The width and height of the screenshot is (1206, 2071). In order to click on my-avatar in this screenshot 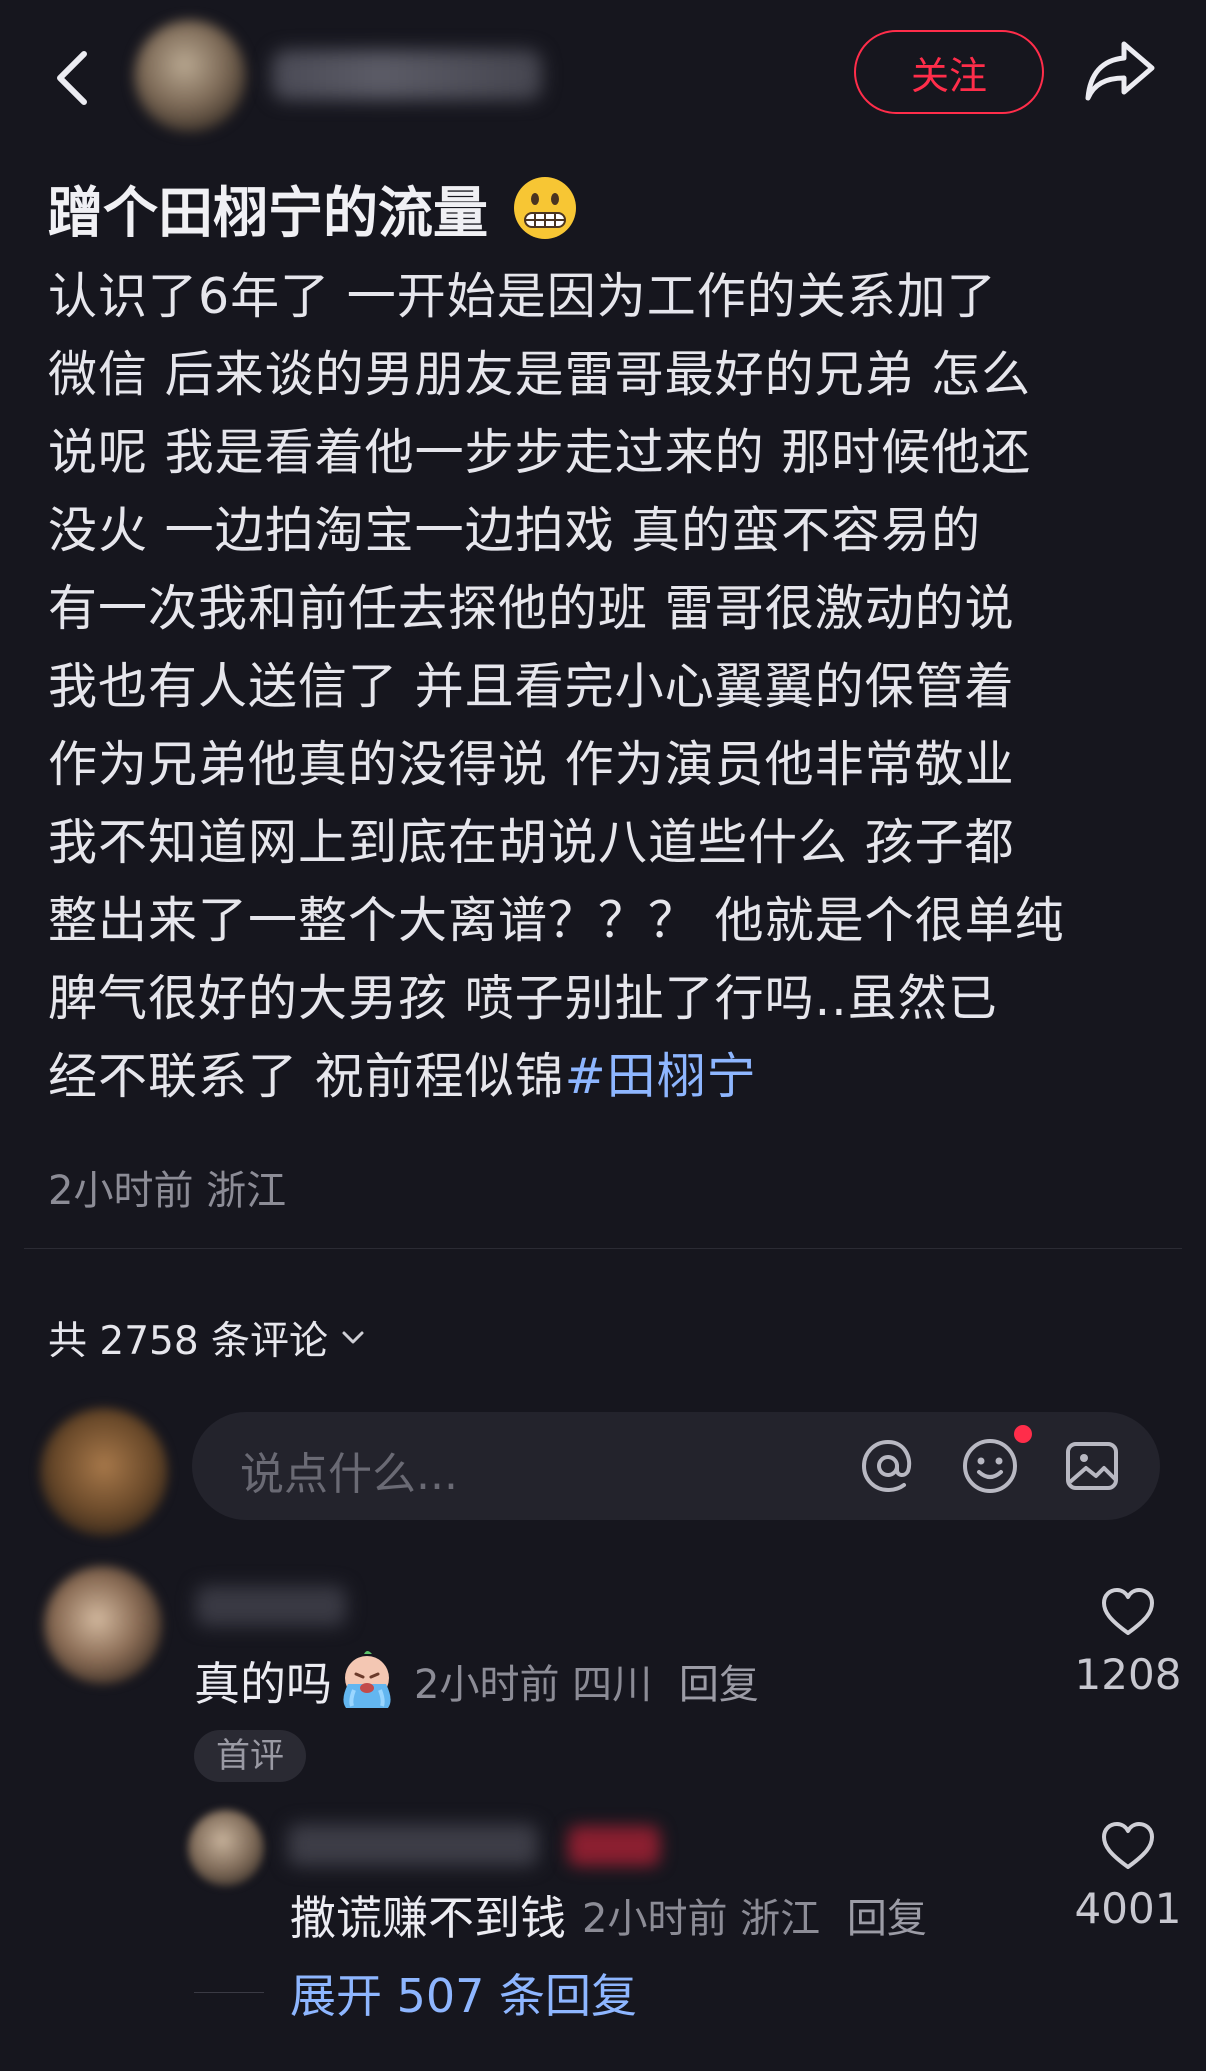, I will do `click(104, 1472)`.